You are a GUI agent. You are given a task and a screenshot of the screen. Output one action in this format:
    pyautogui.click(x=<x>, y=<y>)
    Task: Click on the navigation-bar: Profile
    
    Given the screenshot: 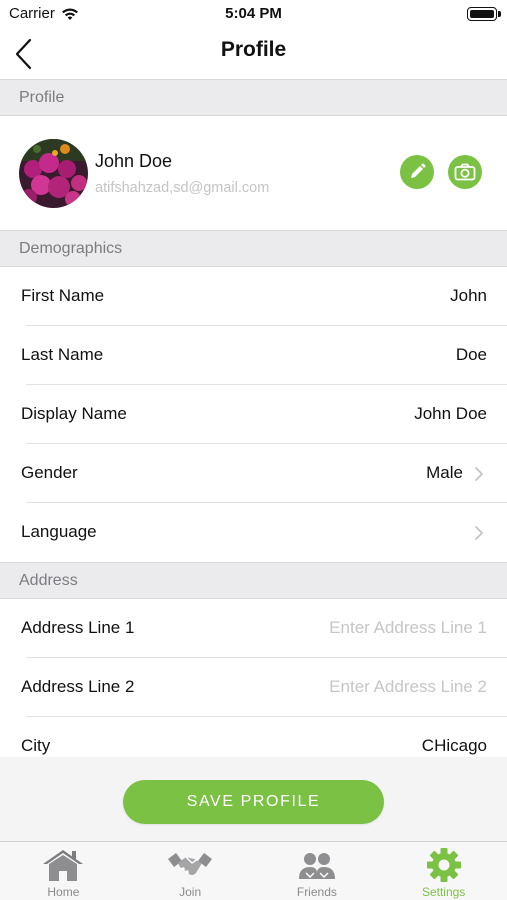 What is the action you would take?
    pyautogui.click(x=253, y=54)
    